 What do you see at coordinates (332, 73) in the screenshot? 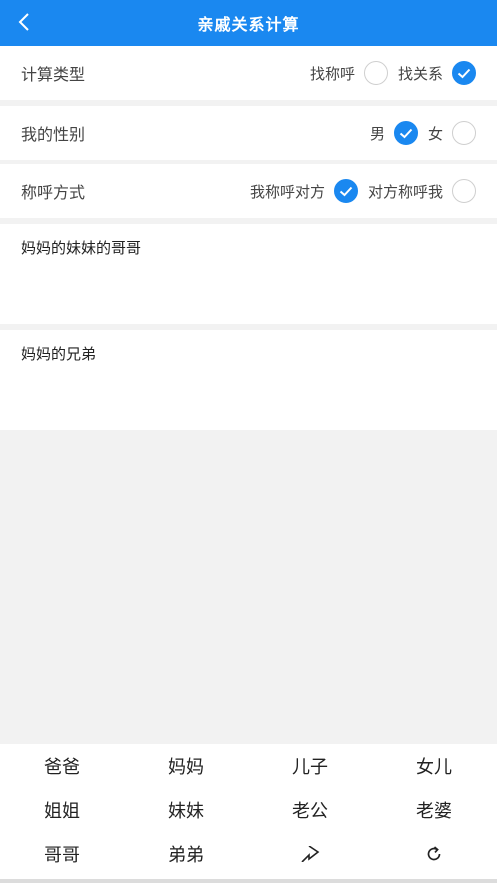
I see `option-find-title-label: 找称呼` at bounding box center [332, 73].